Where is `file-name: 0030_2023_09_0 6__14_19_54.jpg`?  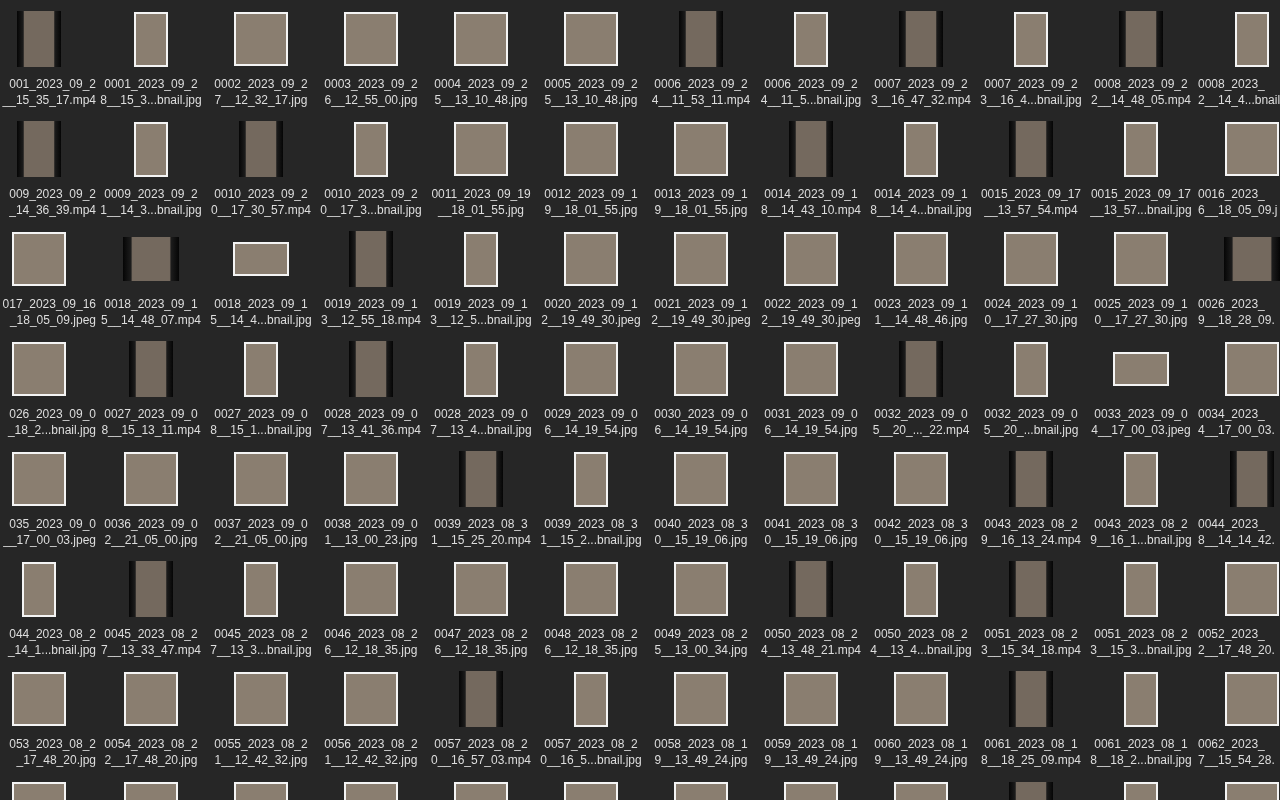
file-name: 0030_2023_09_0 6__14_19_54.jpg is located at coordinates (701, 422).